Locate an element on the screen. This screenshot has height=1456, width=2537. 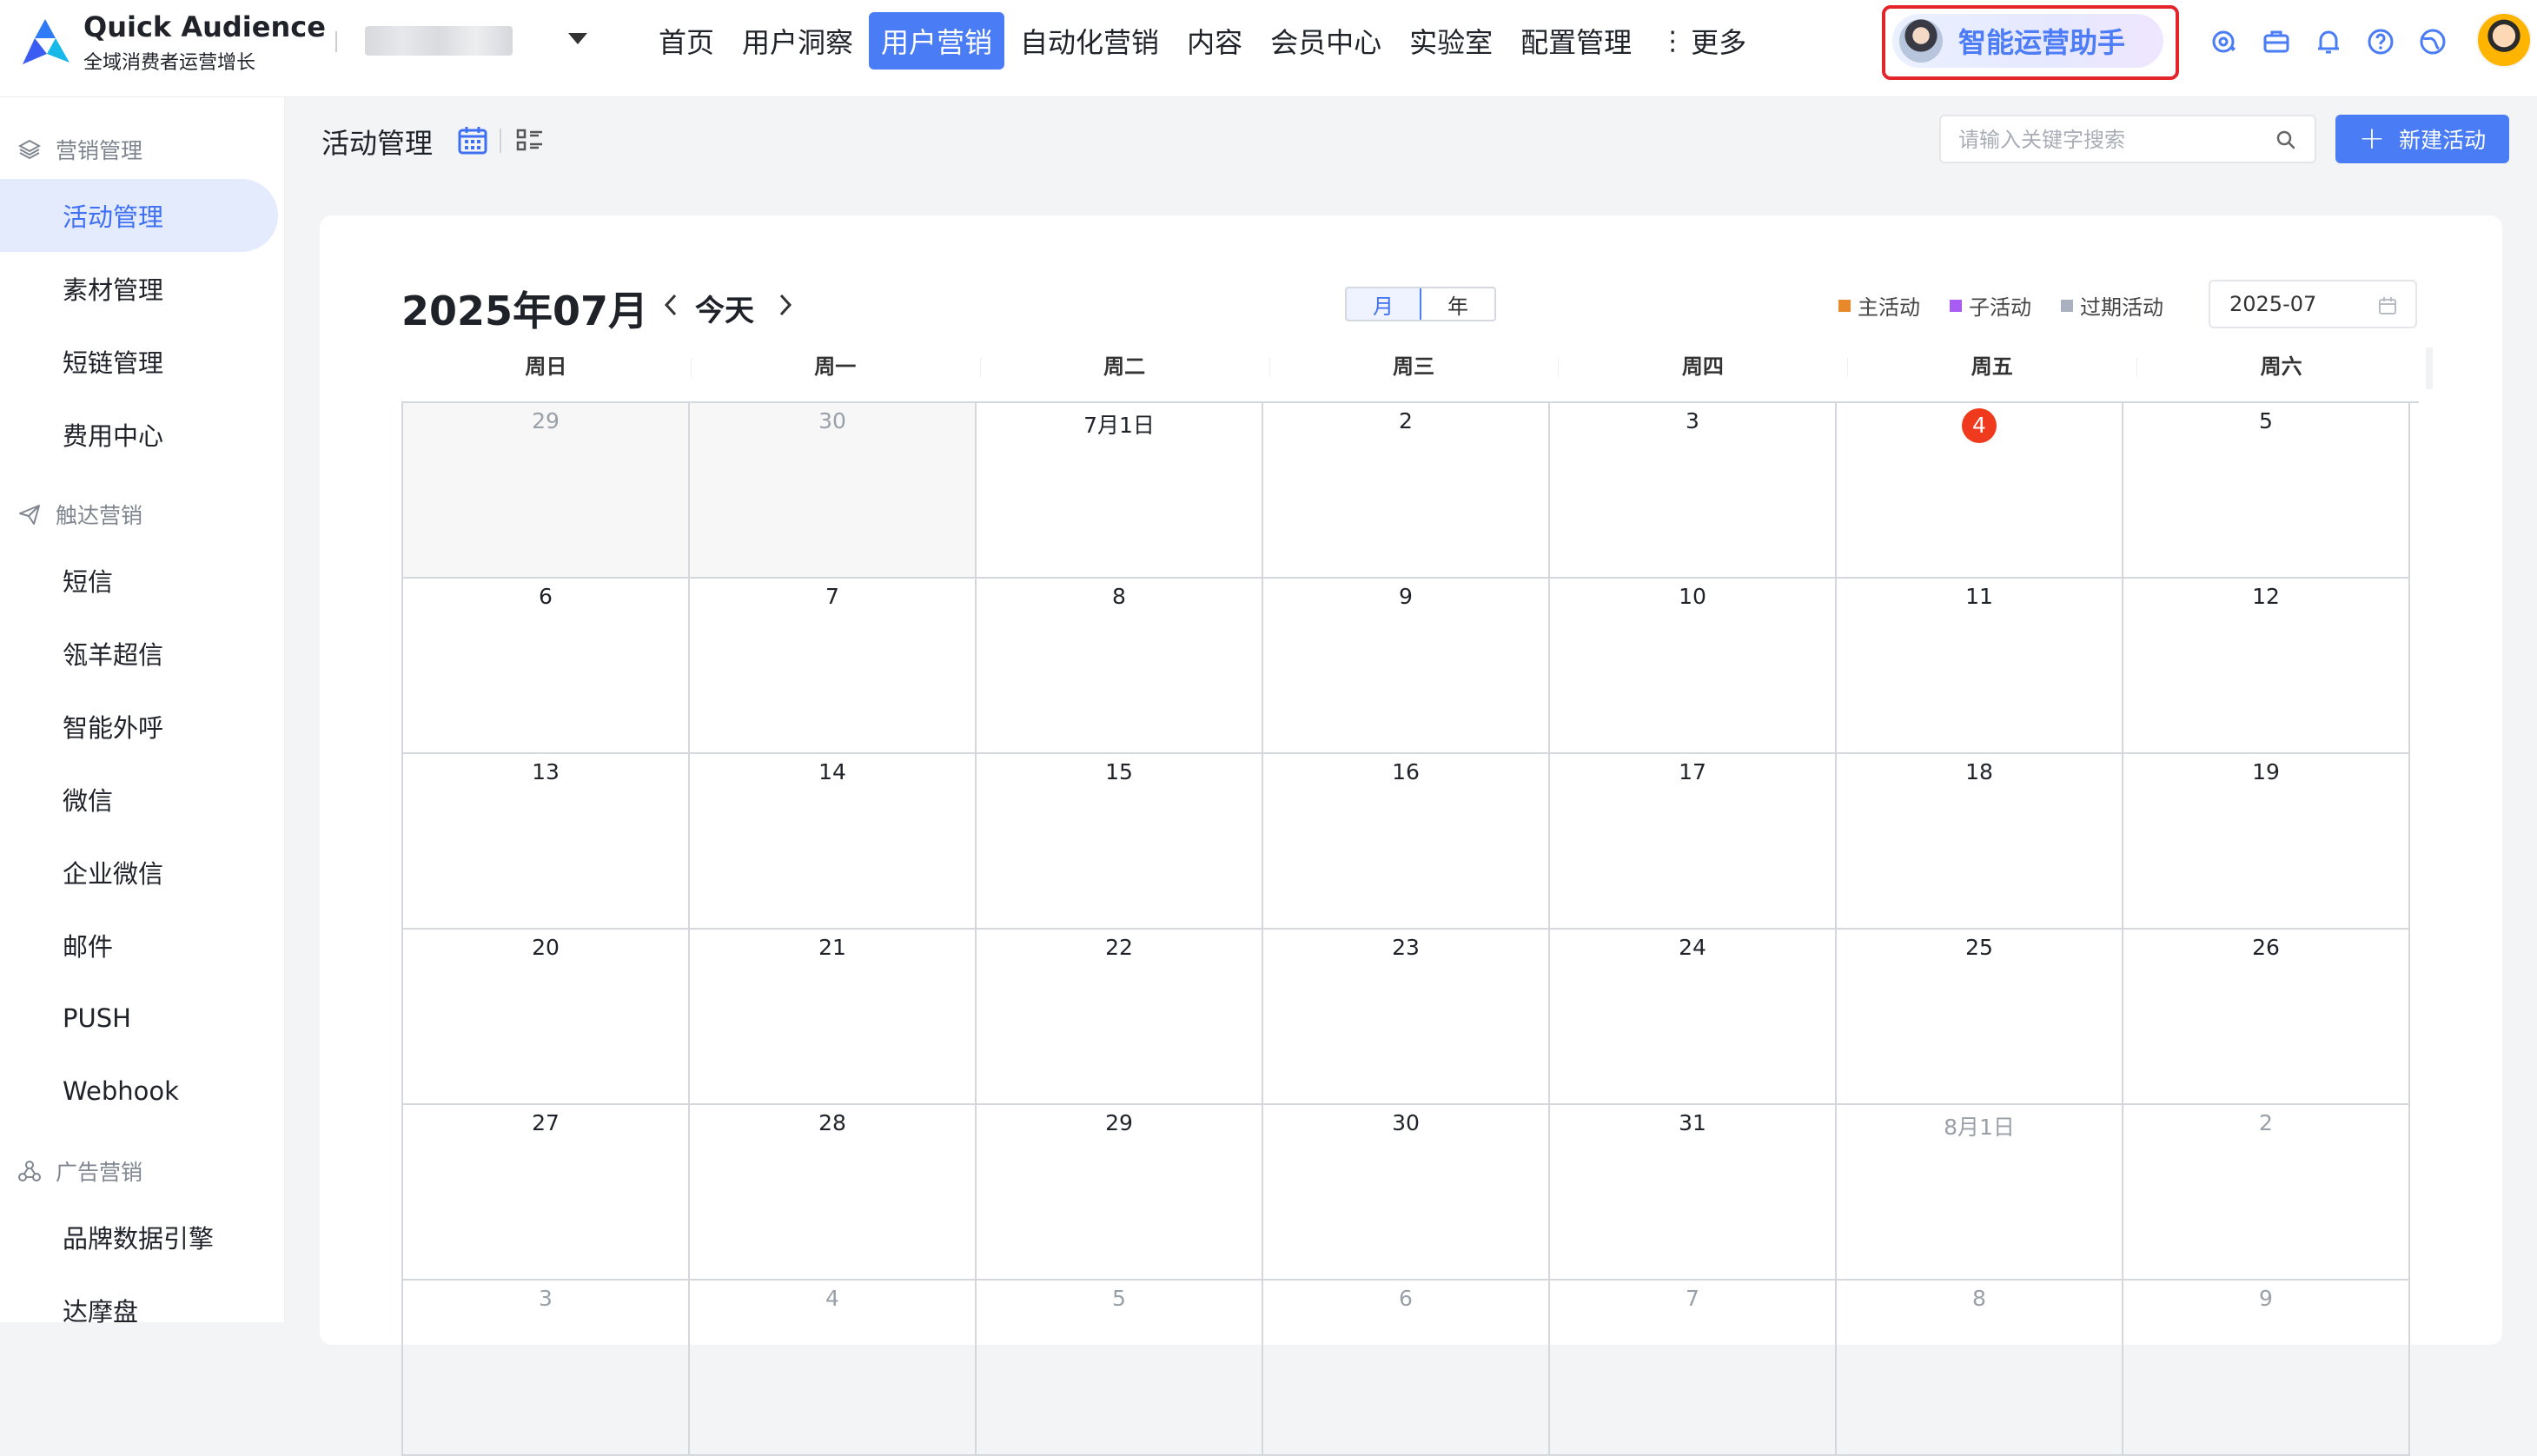
sidebar-item-wecom: 企业微信 is located at coordinates (139, 872).